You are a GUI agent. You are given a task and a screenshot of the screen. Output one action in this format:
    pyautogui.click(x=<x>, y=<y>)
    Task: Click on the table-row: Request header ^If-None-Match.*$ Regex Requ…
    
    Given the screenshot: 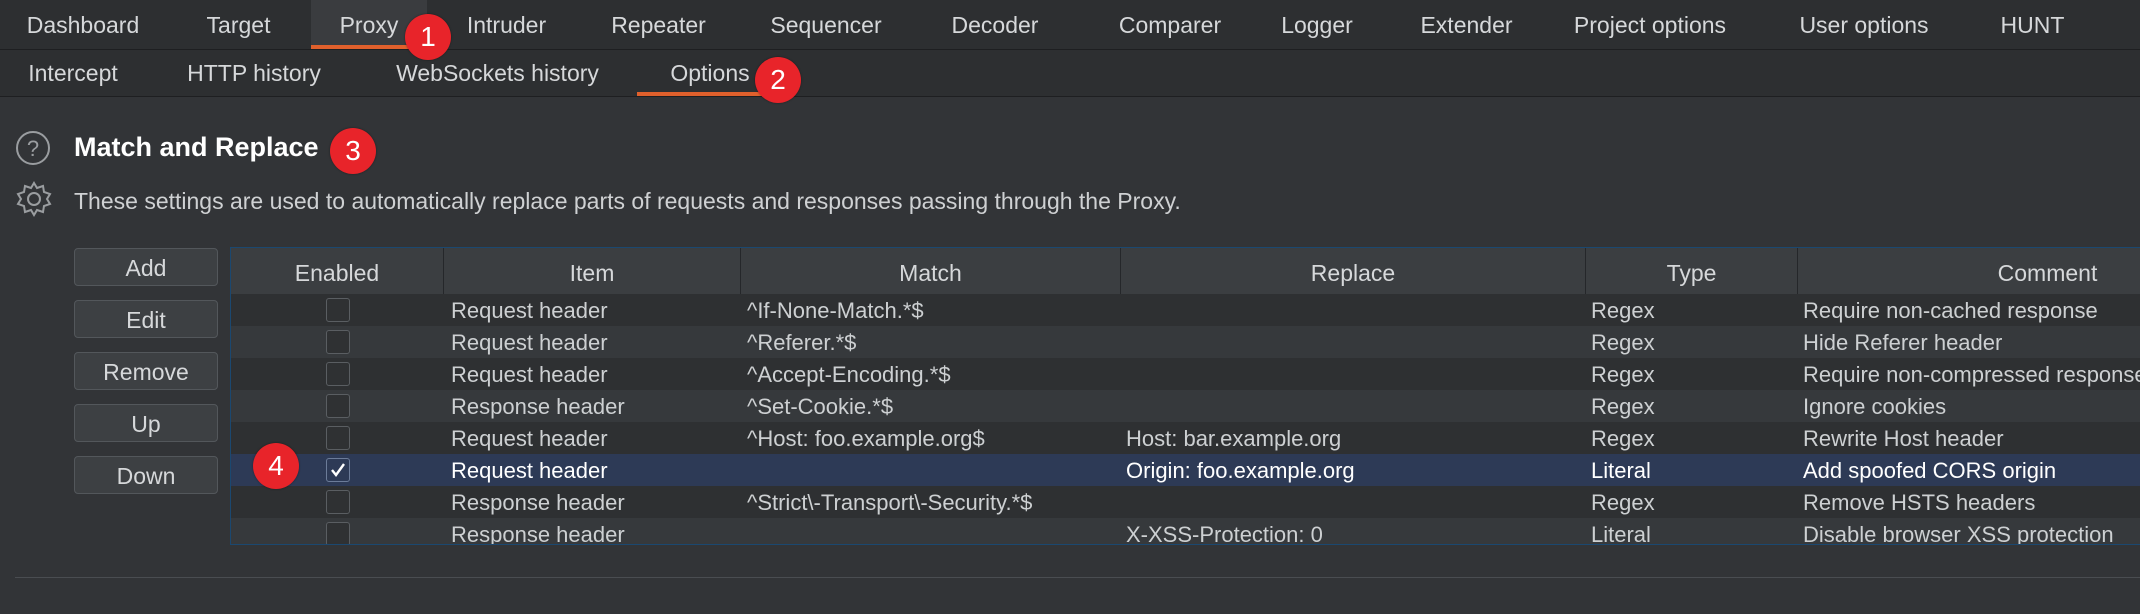 What is the action you would take?
    pyautogui.click(x=1185, y=310)
    